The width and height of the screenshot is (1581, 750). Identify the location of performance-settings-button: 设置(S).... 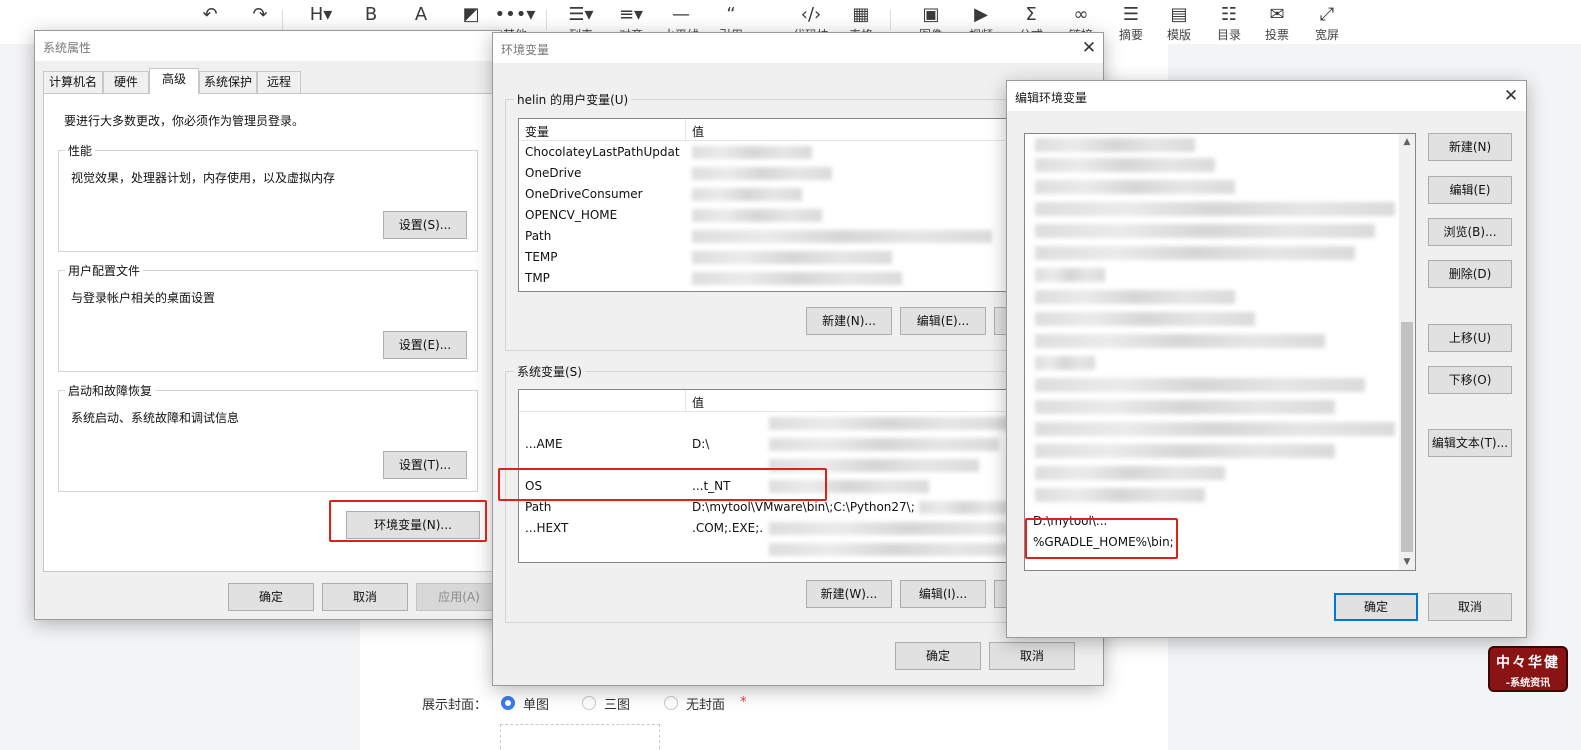
(425, 225).